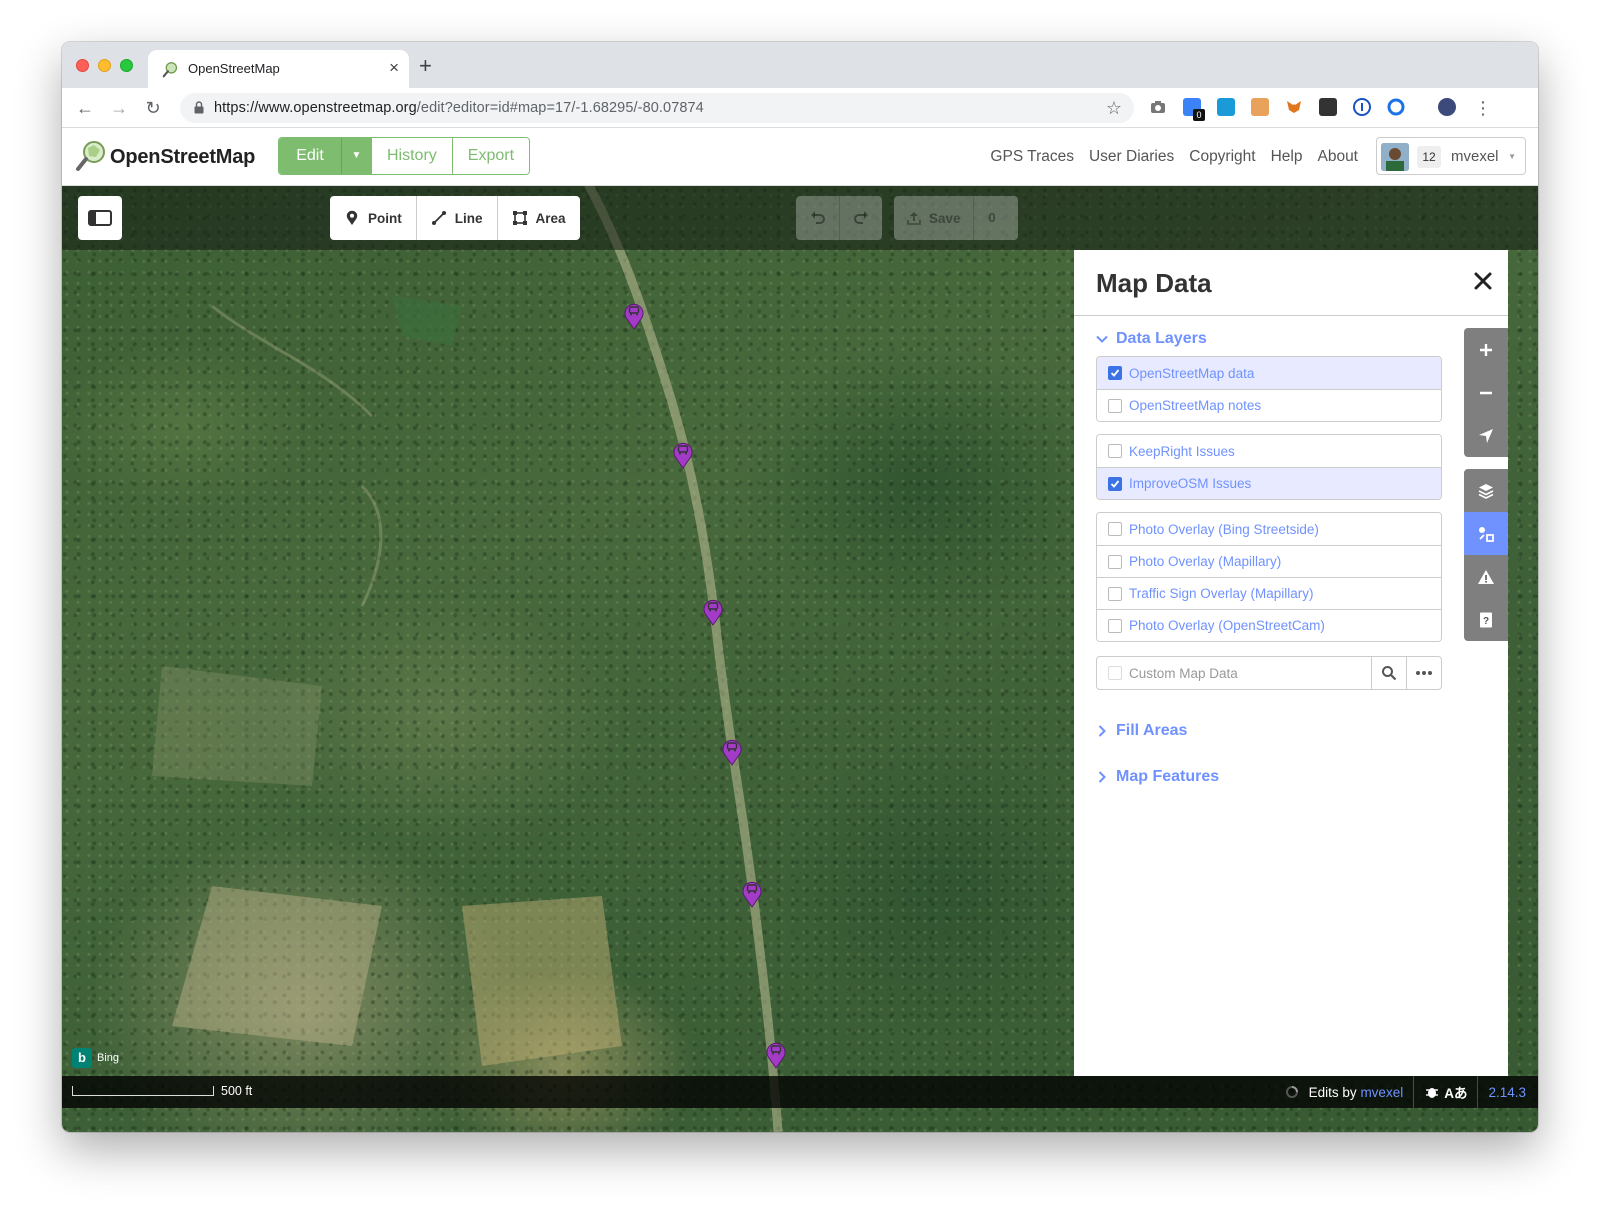 This screenshot has width=1600, height=1212. Describe the element at coordinates (153, 108) in the screenshot. I see `reload-button: ↻` at that location.